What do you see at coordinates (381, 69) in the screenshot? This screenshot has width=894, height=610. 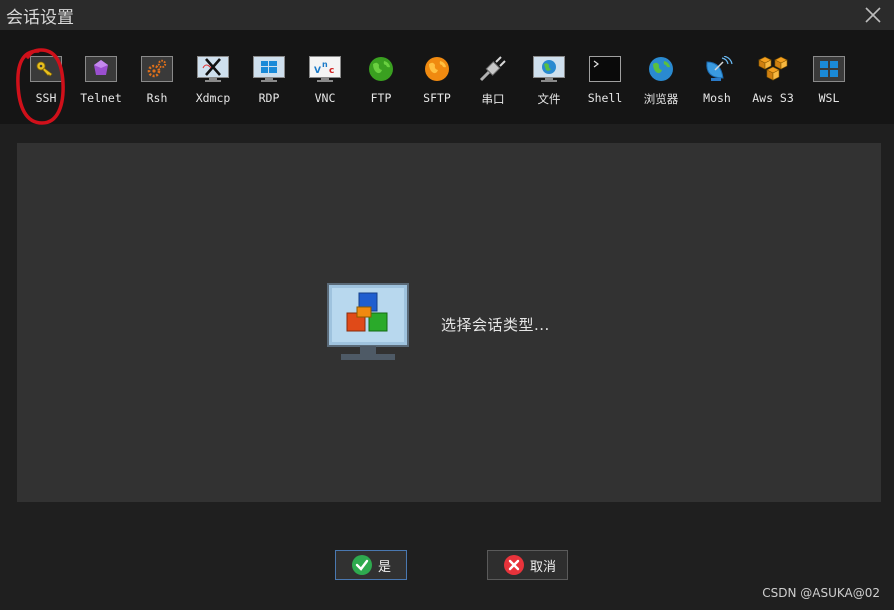 I see `green-globe-icon` at bounding box center [381, 69].